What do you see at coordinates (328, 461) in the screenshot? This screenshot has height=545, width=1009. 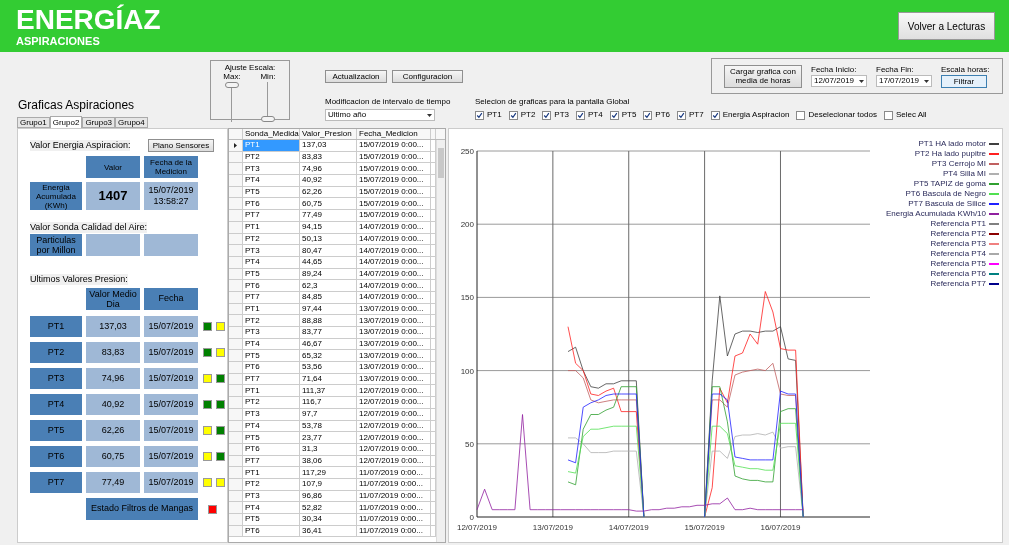 I see `table-cell: 38,06` at bounding box center [328, 461].